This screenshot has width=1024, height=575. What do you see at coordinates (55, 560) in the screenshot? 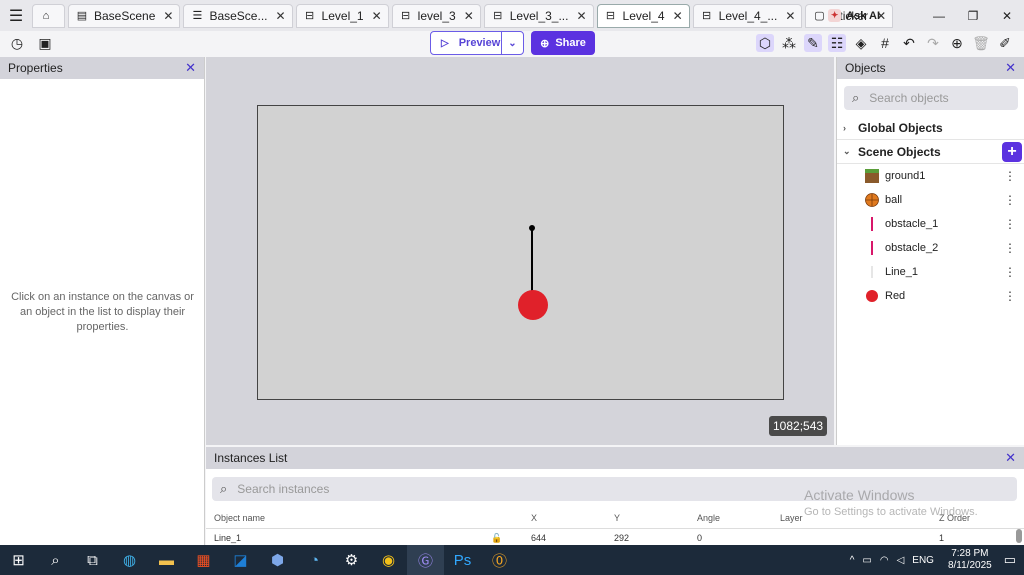
I see `search-icon: ⌕` at bounding box center [55, 560].